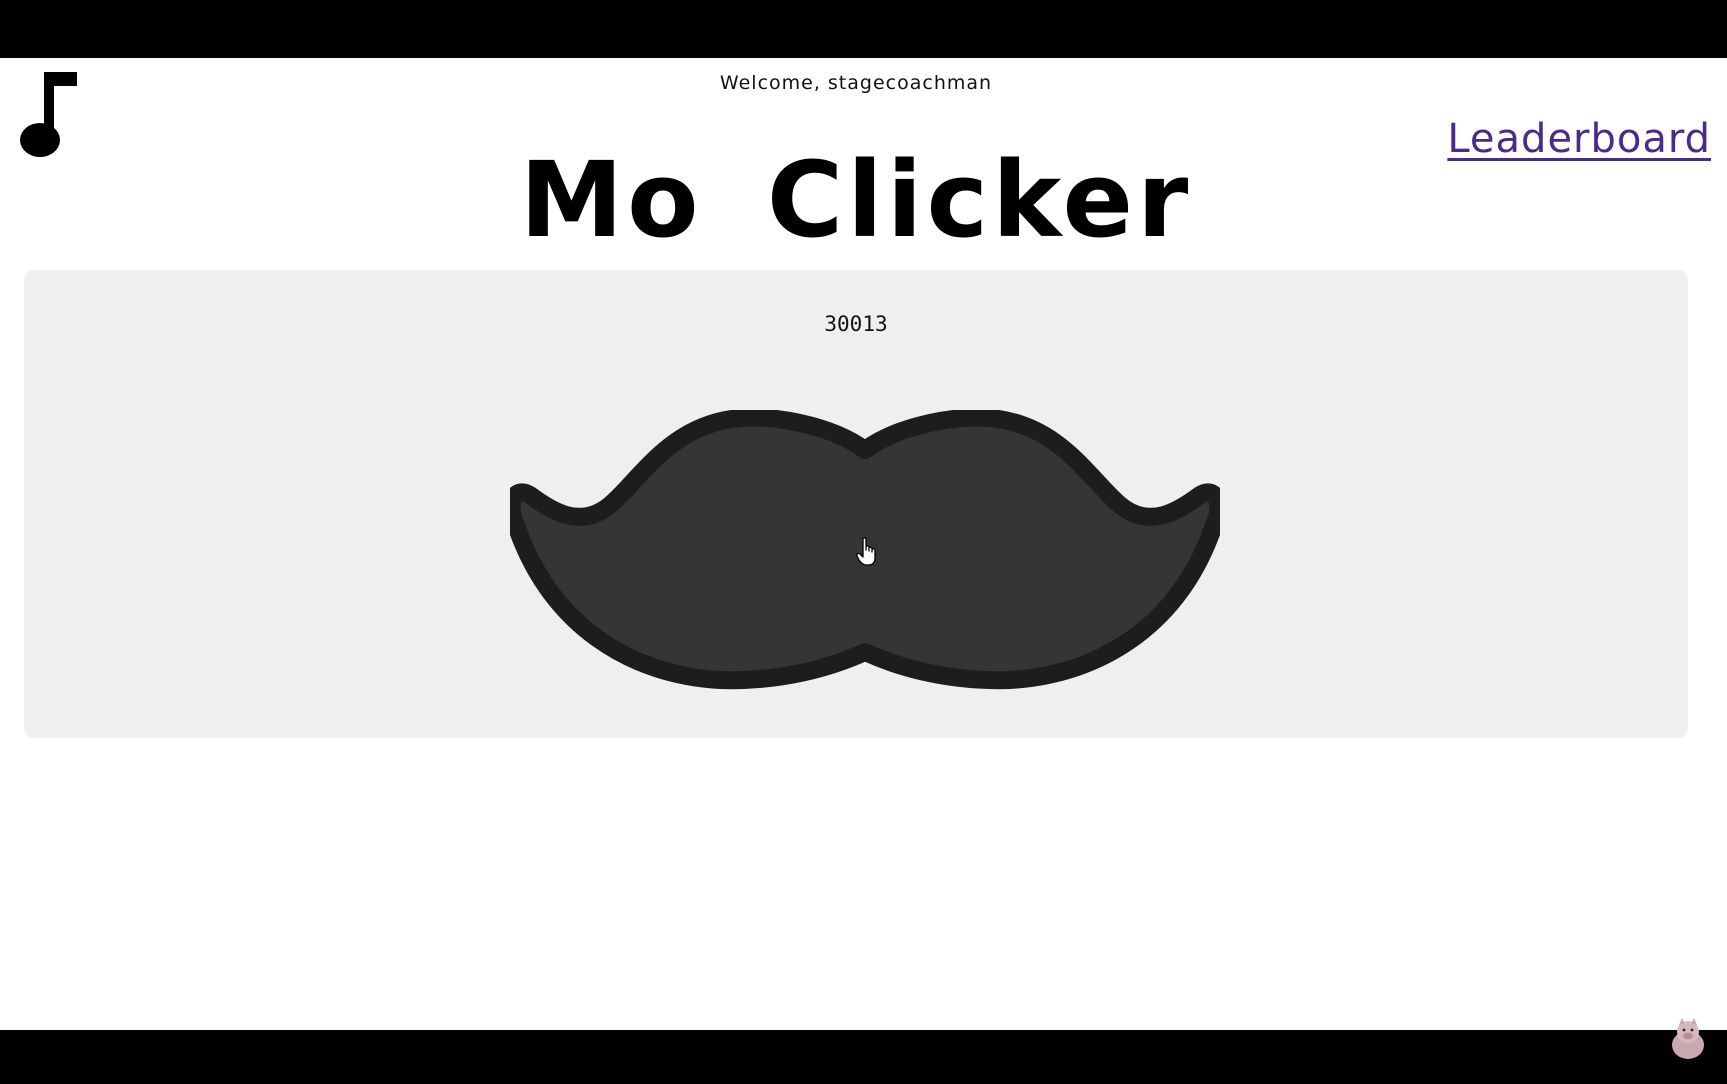 The height and width of the screenshot is (1084, 1727). What do you see at coordinates (856, 83) in the screenshot?
I see `welcome-message: Welcome, stagecoachman` at bounding box center [856, 83].